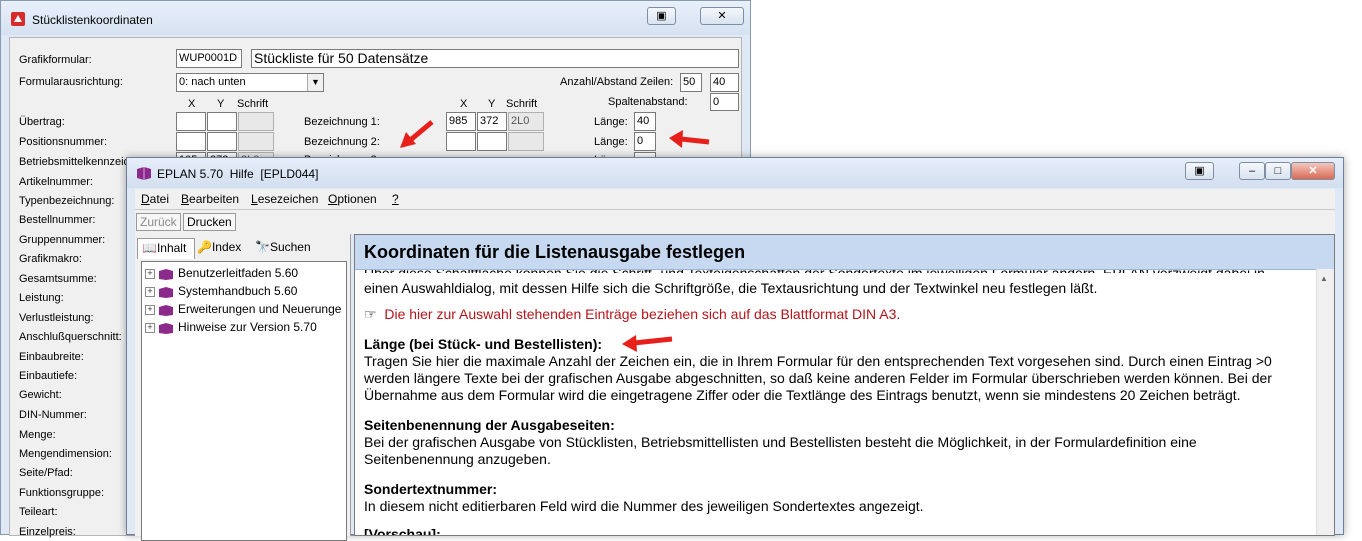 The height and width of the screenshot is (541, 1362). What do you see at coordinates (724, 102) in the screenshot?
I see `spaltenabstand-field: 0` at bounding box center [724, 102].